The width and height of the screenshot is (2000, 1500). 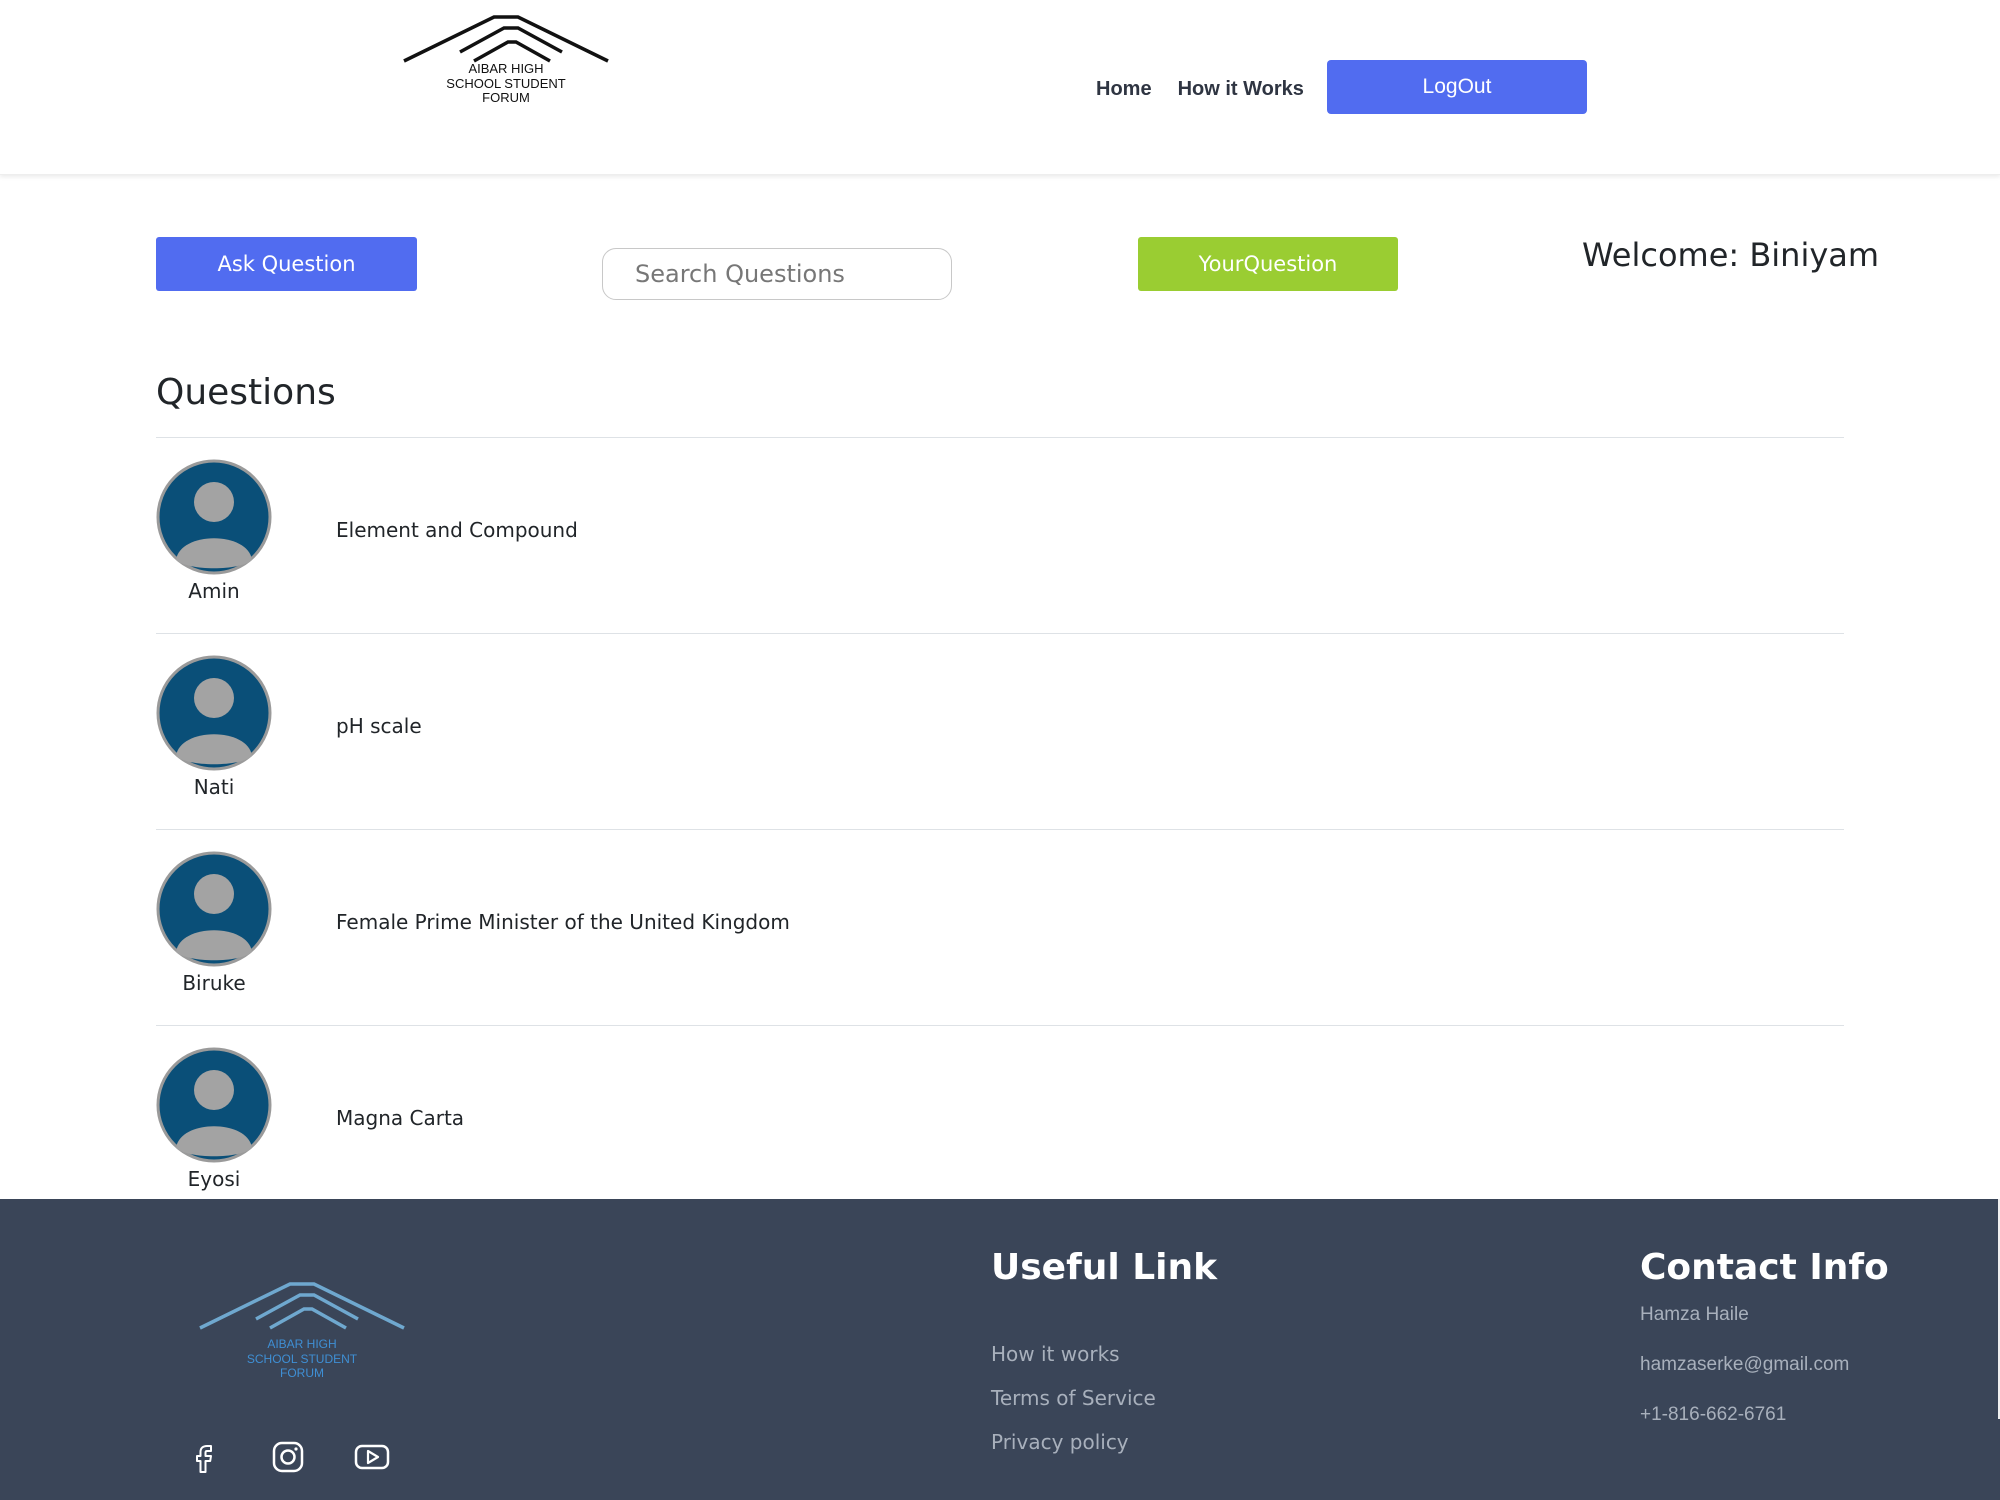 What do you see at coordinates (204, 1457) in the screenshot?
I see `facebook-icon` at bounding box center [204, 1457].